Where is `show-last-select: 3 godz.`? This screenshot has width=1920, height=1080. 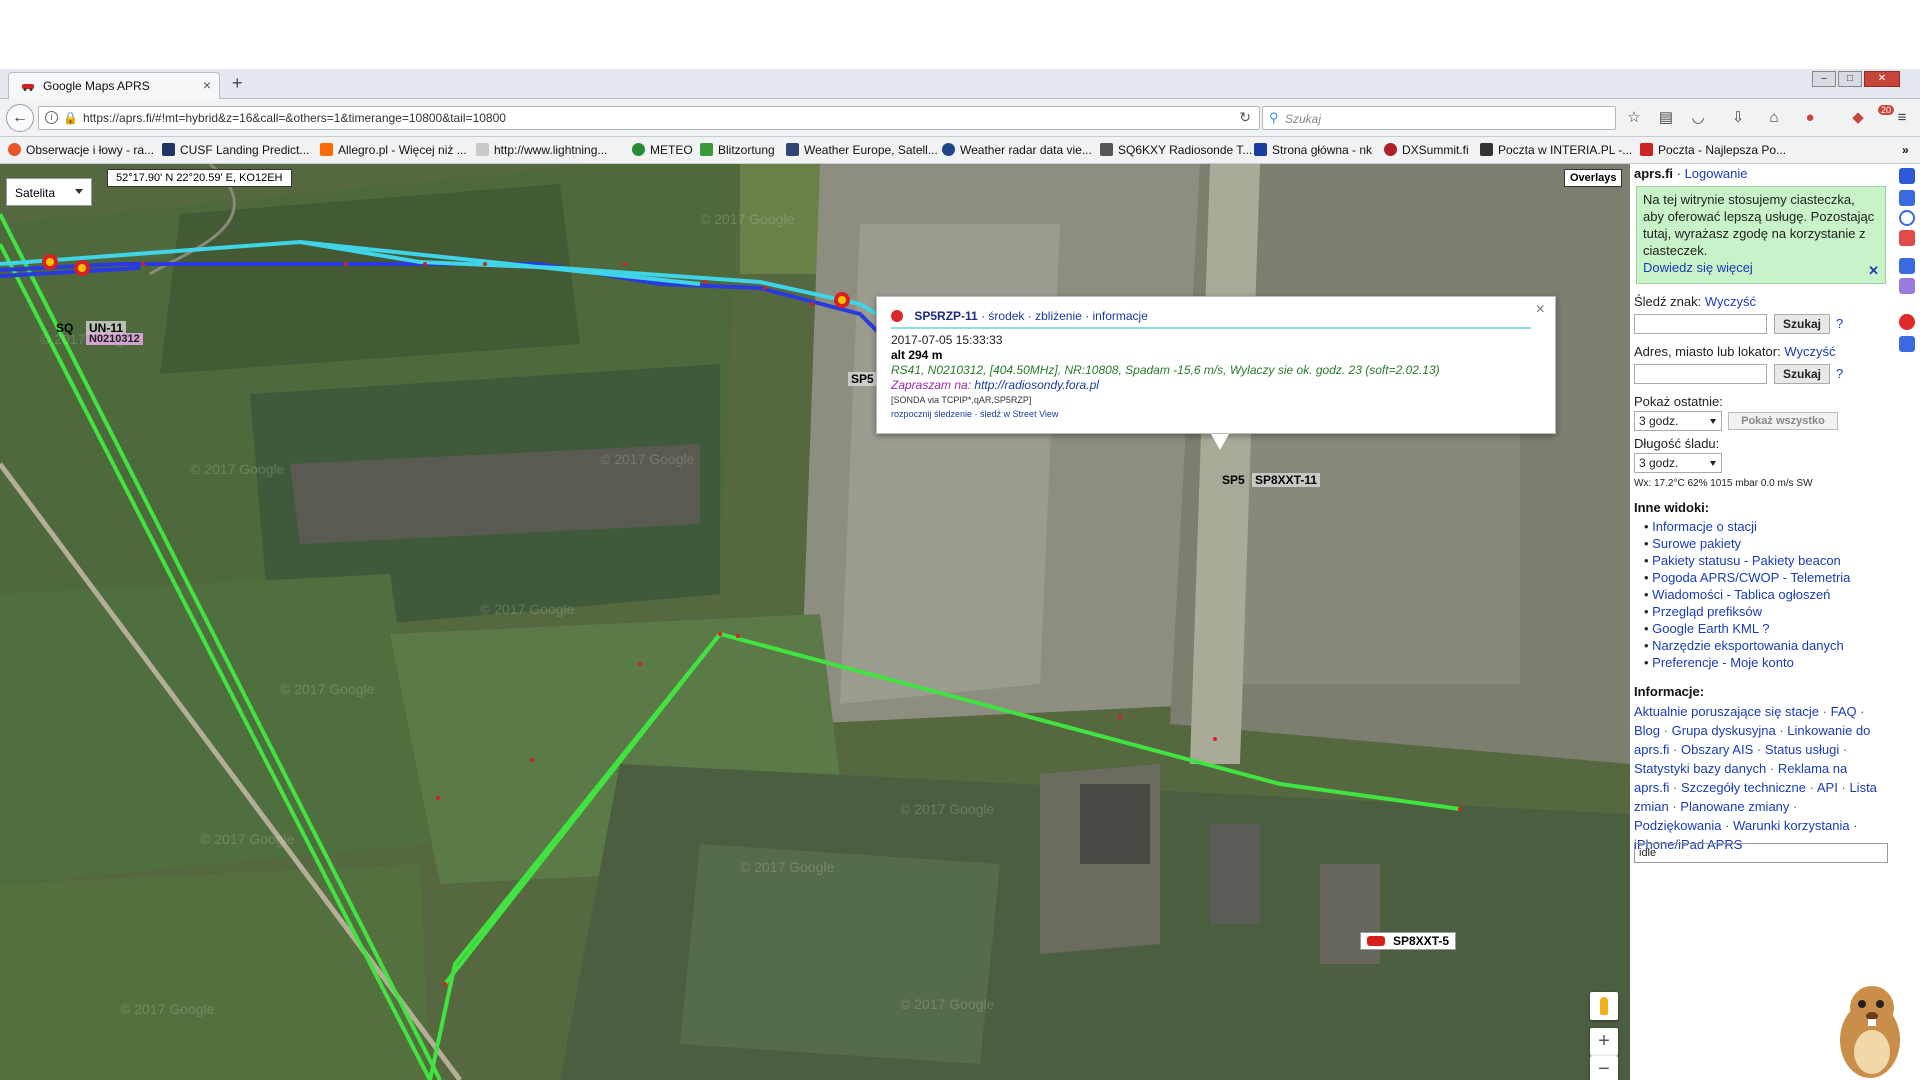
show-last-select: 3 godz. is located at coordinates (1678, 421).